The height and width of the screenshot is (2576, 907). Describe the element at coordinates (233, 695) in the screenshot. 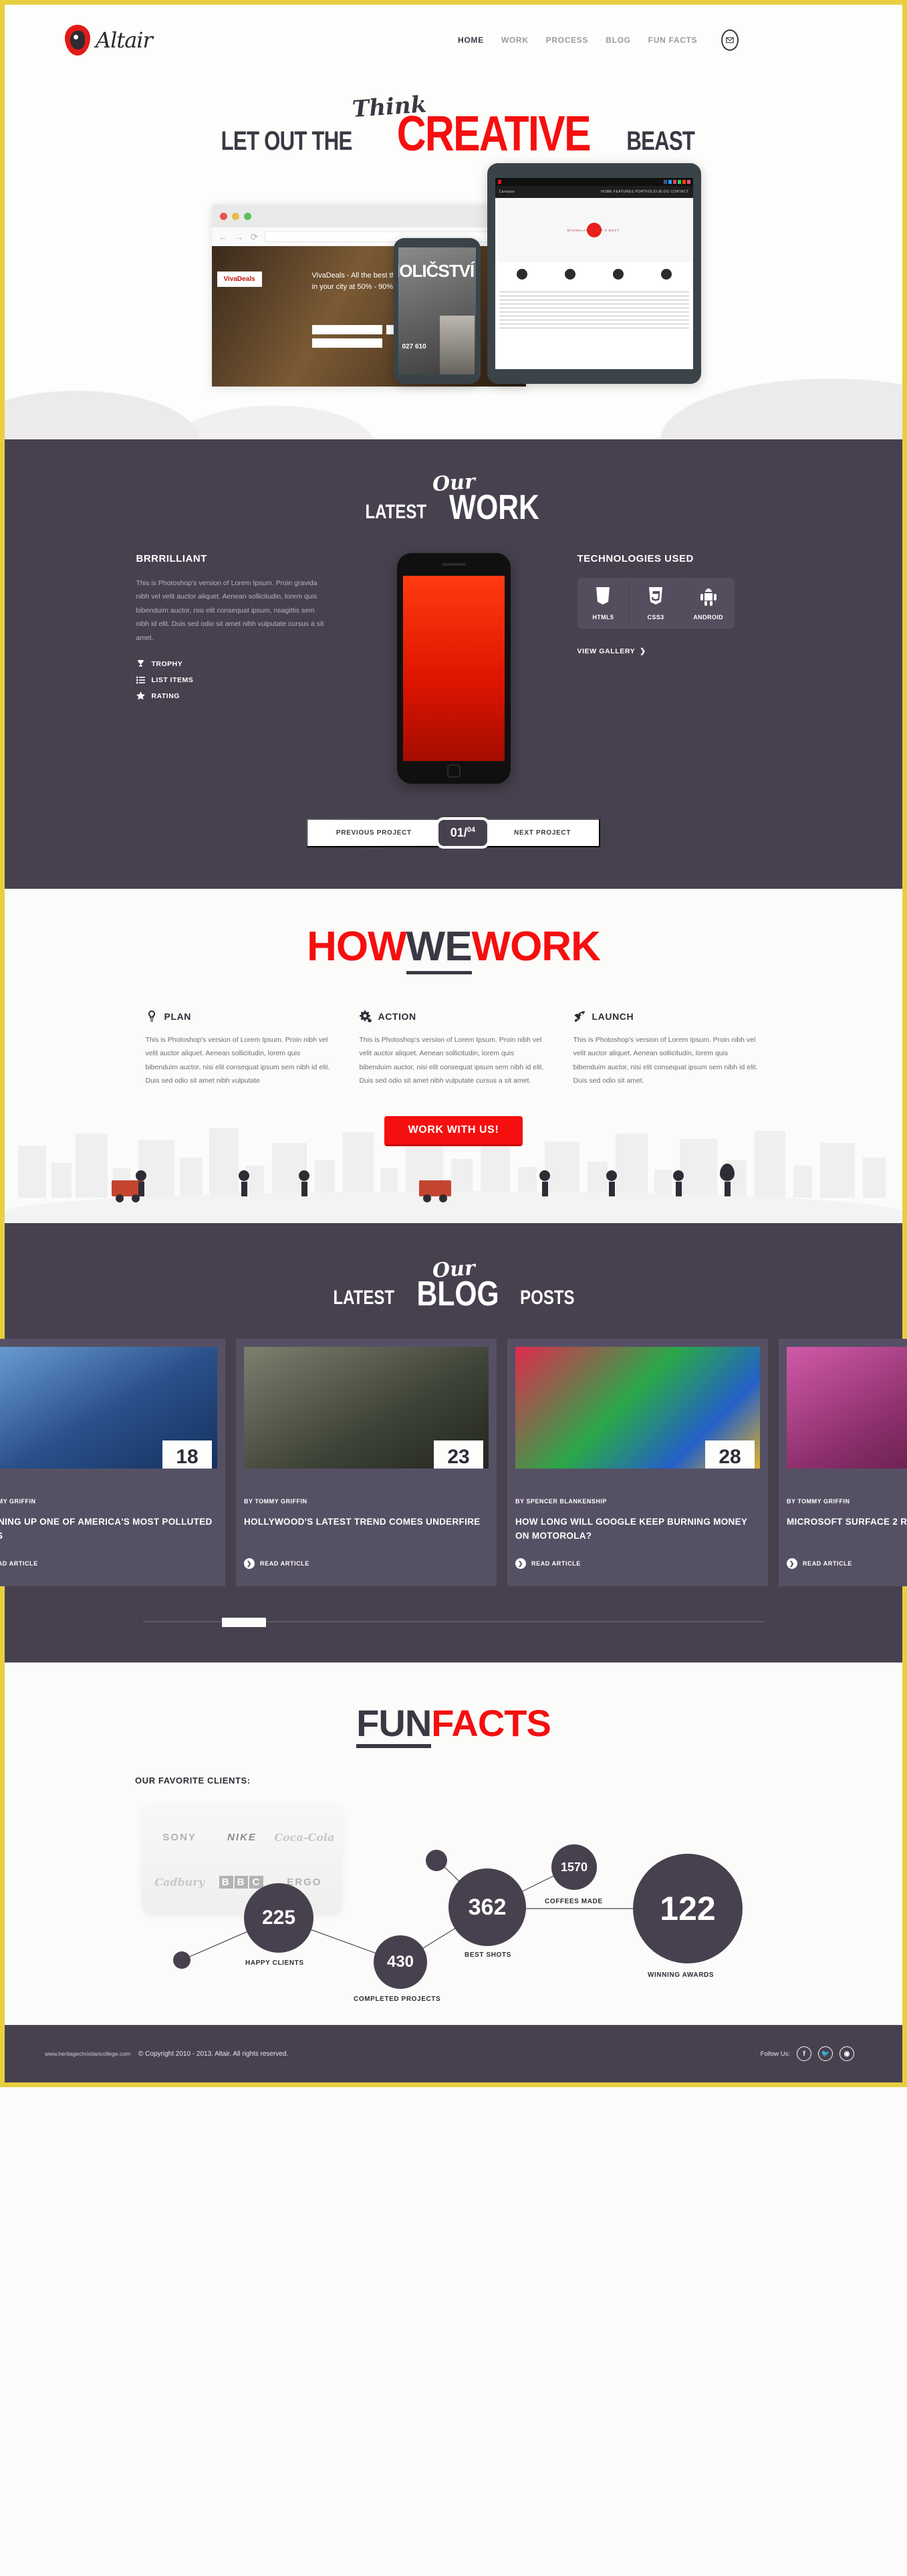

I see `feature-rating: RATING` at that location.